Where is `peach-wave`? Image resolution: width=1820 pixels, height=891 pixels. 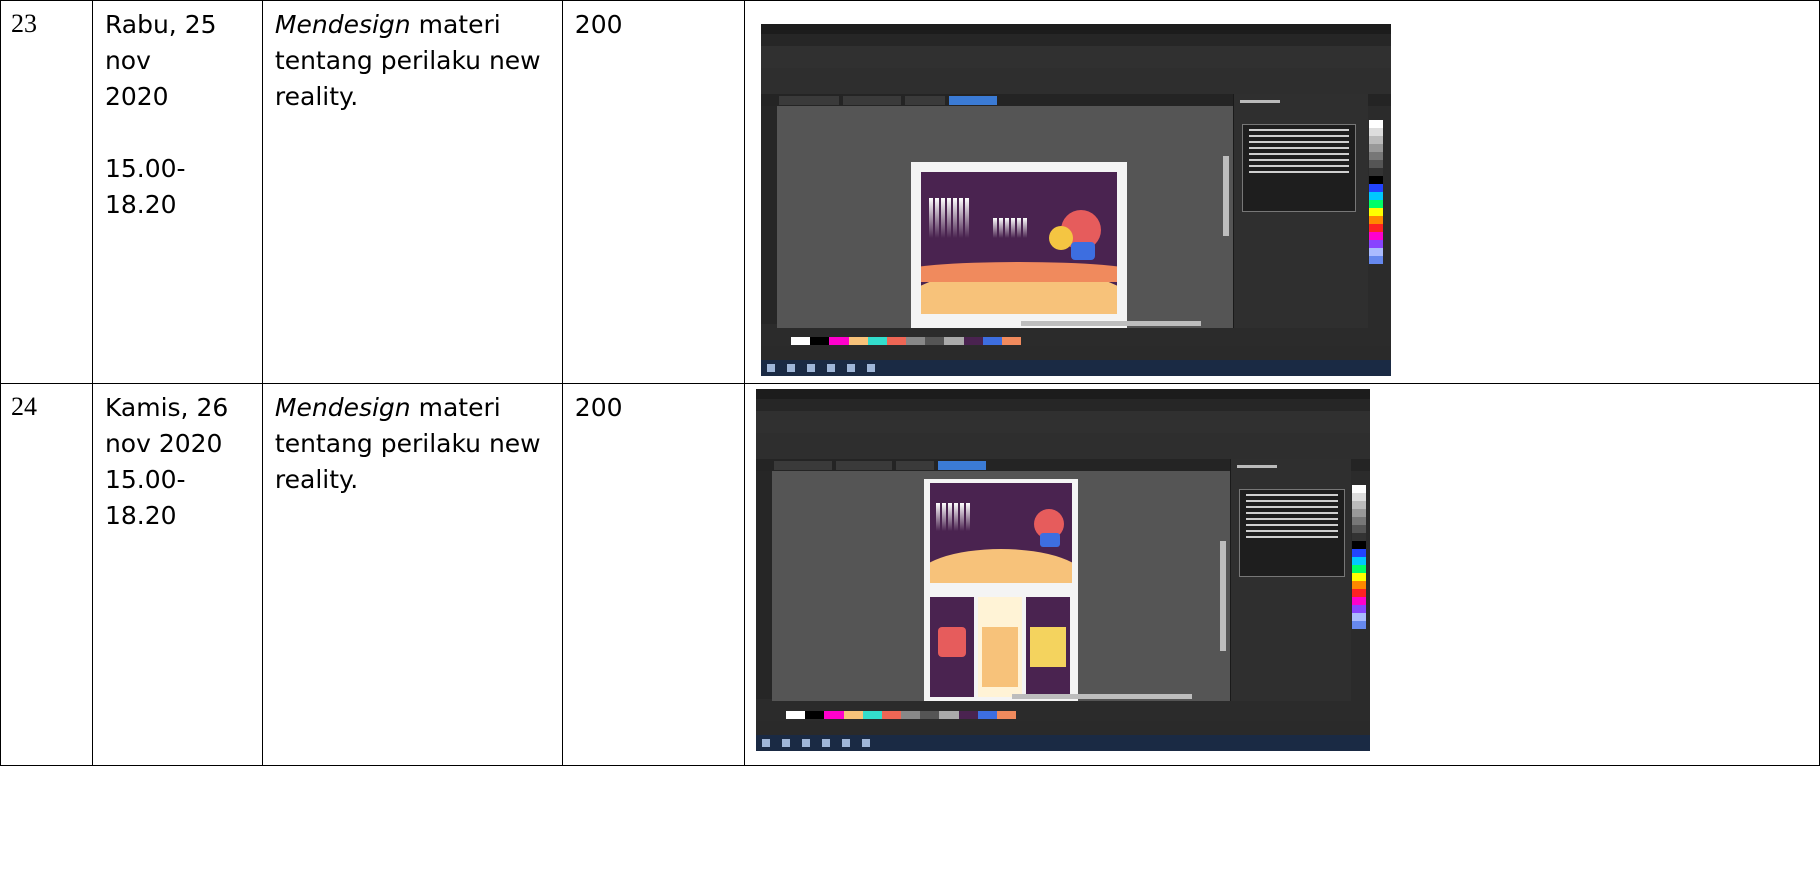
peach-wave is located at coordinates (1001, 566).